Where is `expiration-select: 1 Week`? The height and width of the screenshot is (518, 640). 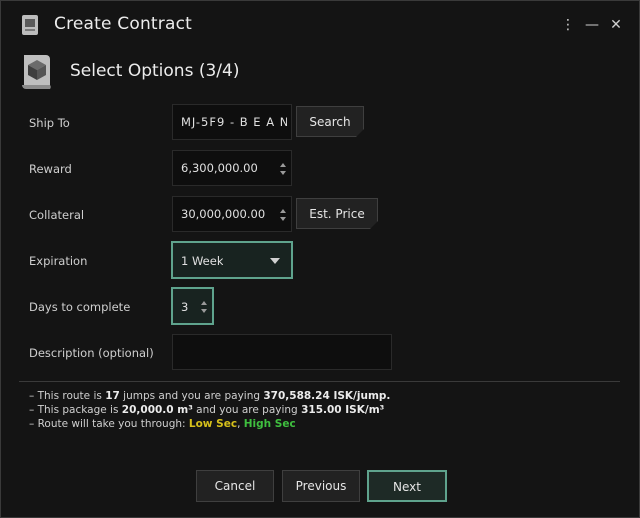 expiration-select: 1 Week is located at coordinates (232, 260).